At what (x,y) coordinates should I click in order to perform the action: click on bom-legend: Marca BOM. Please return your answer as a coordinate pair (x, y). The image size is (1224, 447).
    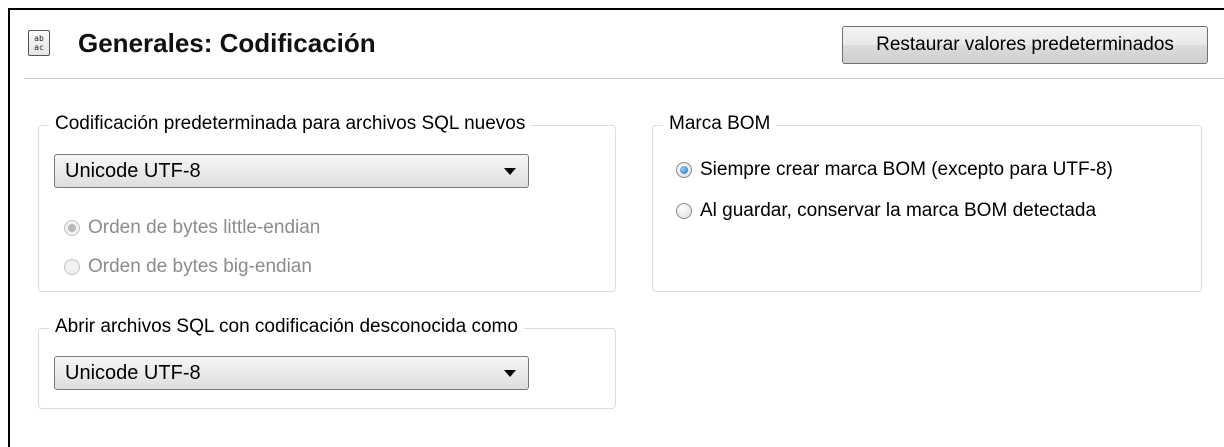
    Looking at the image, I should click on (720, 124).